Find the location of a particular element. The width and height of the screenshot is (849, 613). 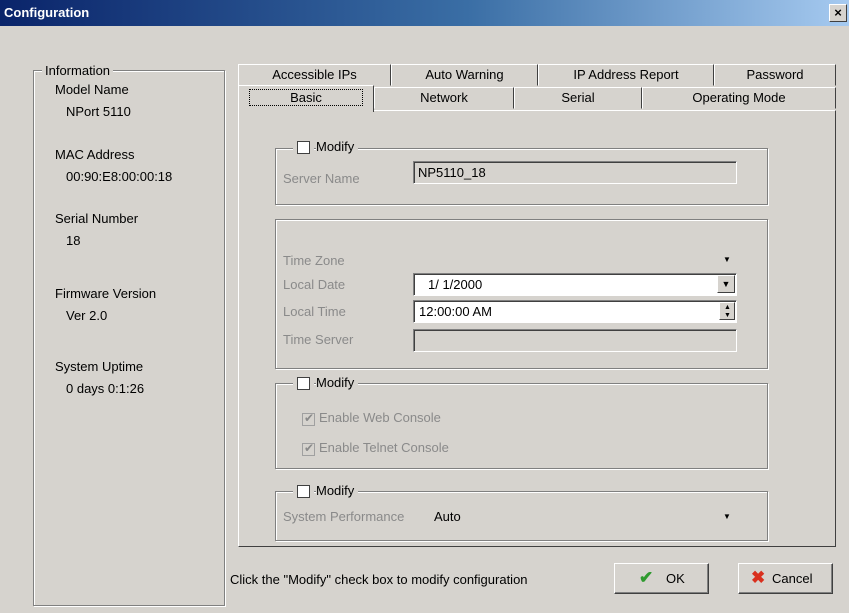

web-console-label: Enable Web Console is located at coordinates (380, 417).